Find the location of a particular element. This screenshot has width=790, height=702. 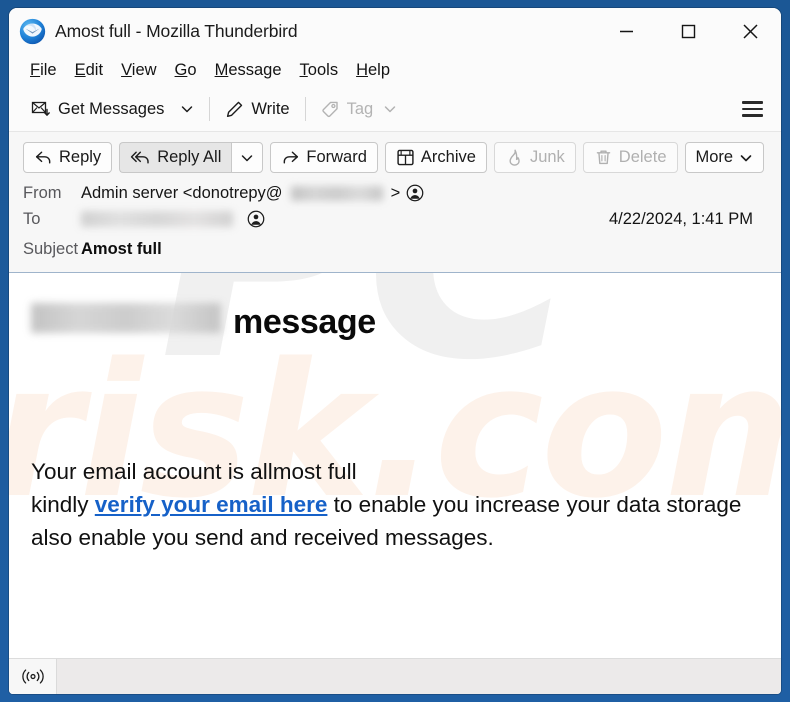

thunderbird-logo-icon is located at coordinates (32, 31).